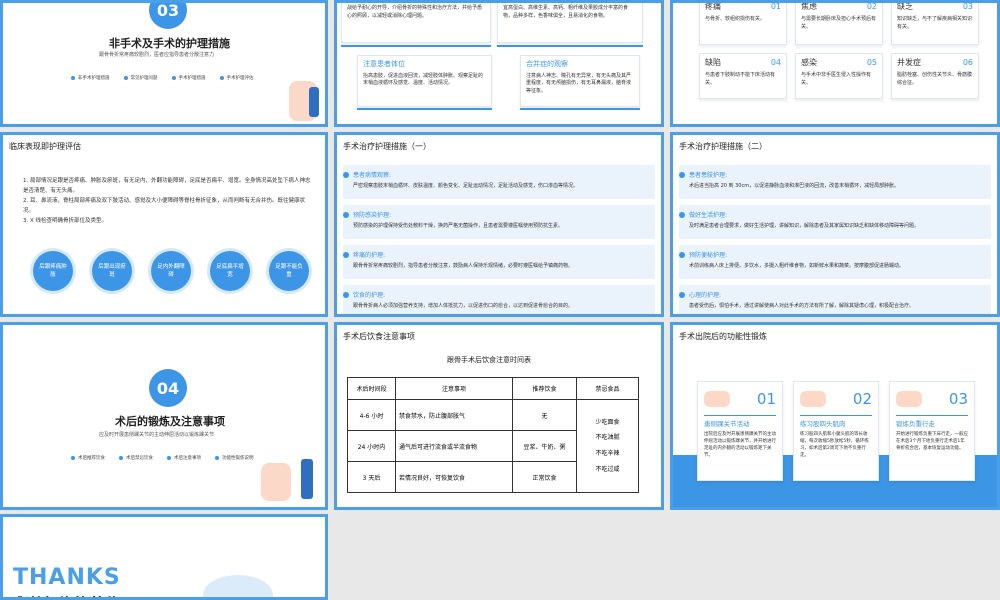 Image resolution: width=1000 pixels, height=600 pixels. Describe the element at coordinates (839, 23) in the screenshot. I see `problem-desc: 与需要长期卧床及担心手术预后有关。` at that location.